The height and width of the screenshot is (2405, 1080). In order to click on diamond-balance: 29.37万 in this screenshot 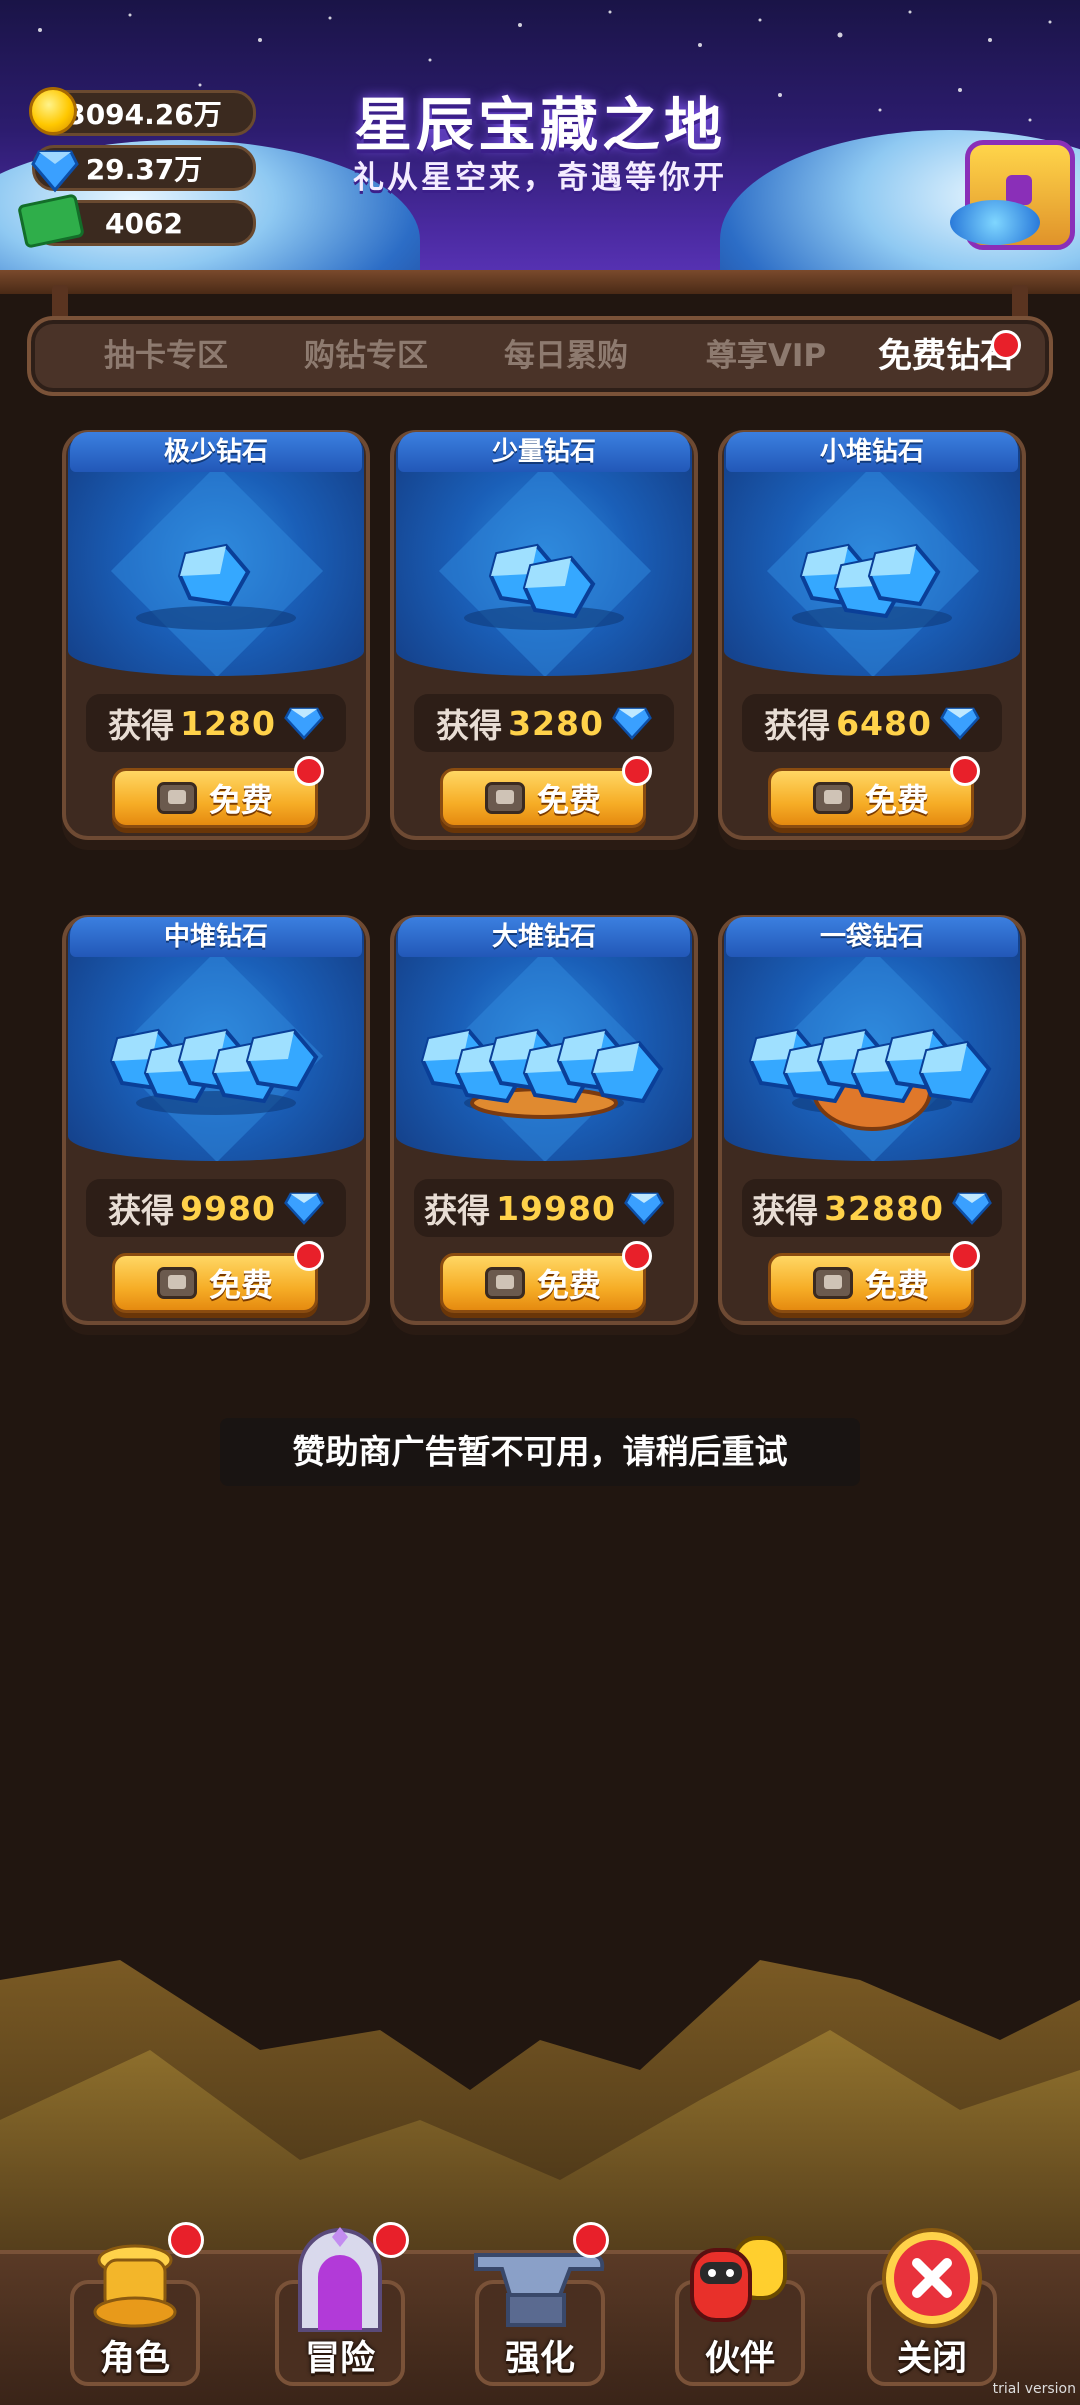, I will do `click(143, 169)`.